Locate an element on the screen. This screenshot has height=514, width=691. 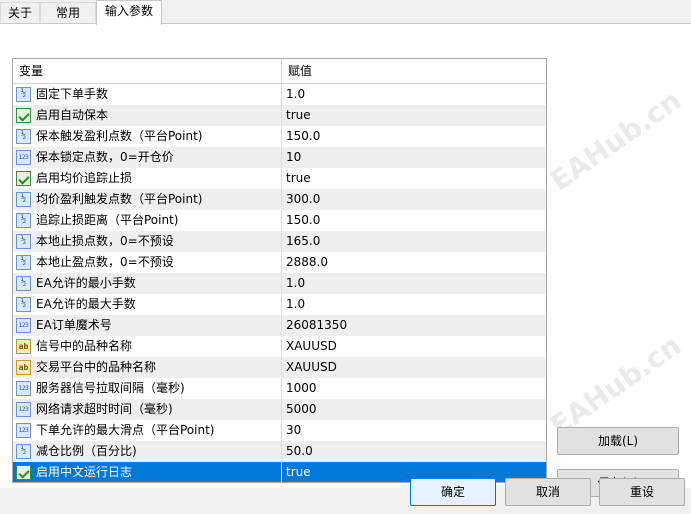
table-row: 启用自动保本 true is located at coordinates (279, 115).